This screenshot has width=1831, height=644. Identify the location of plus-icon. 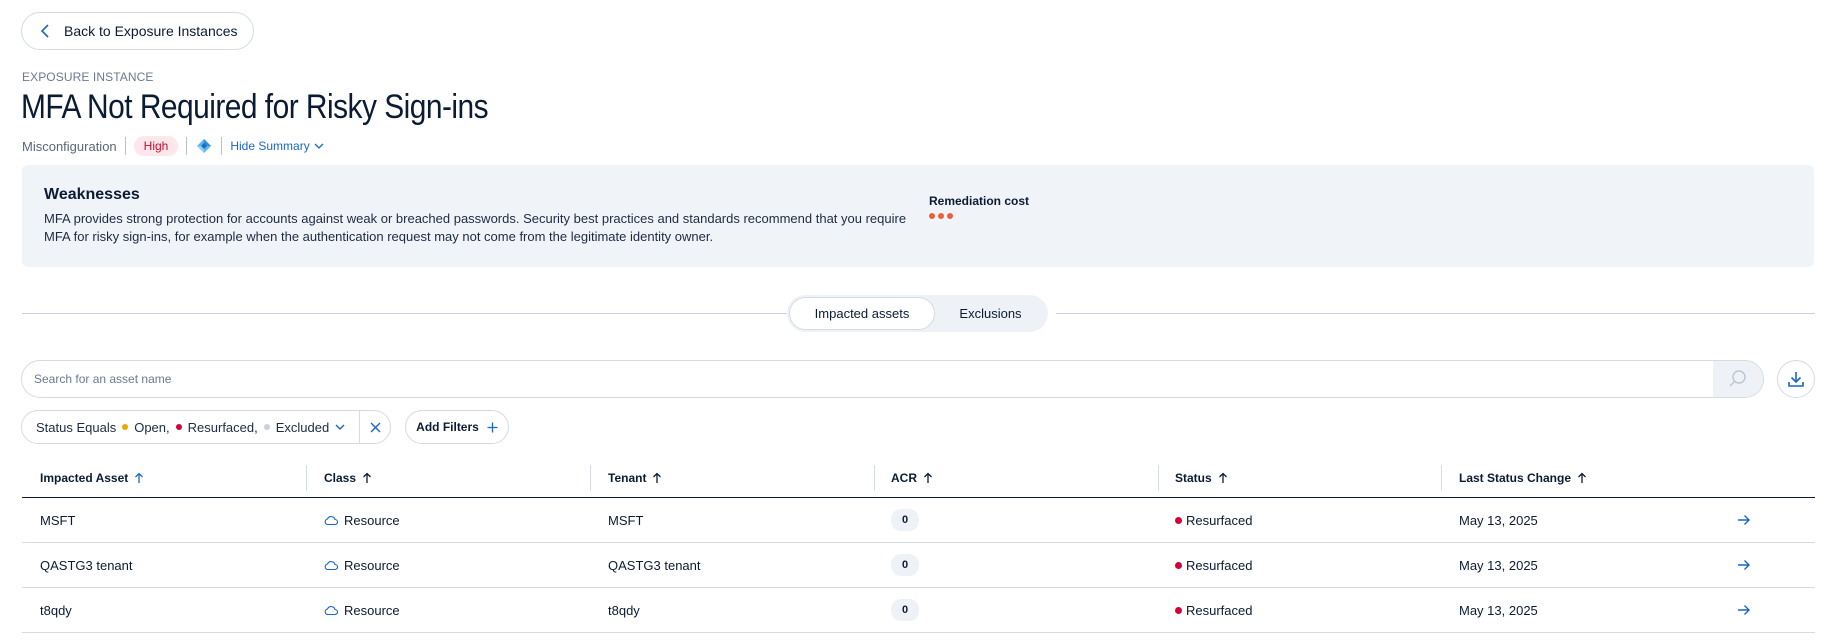
(492, 427).